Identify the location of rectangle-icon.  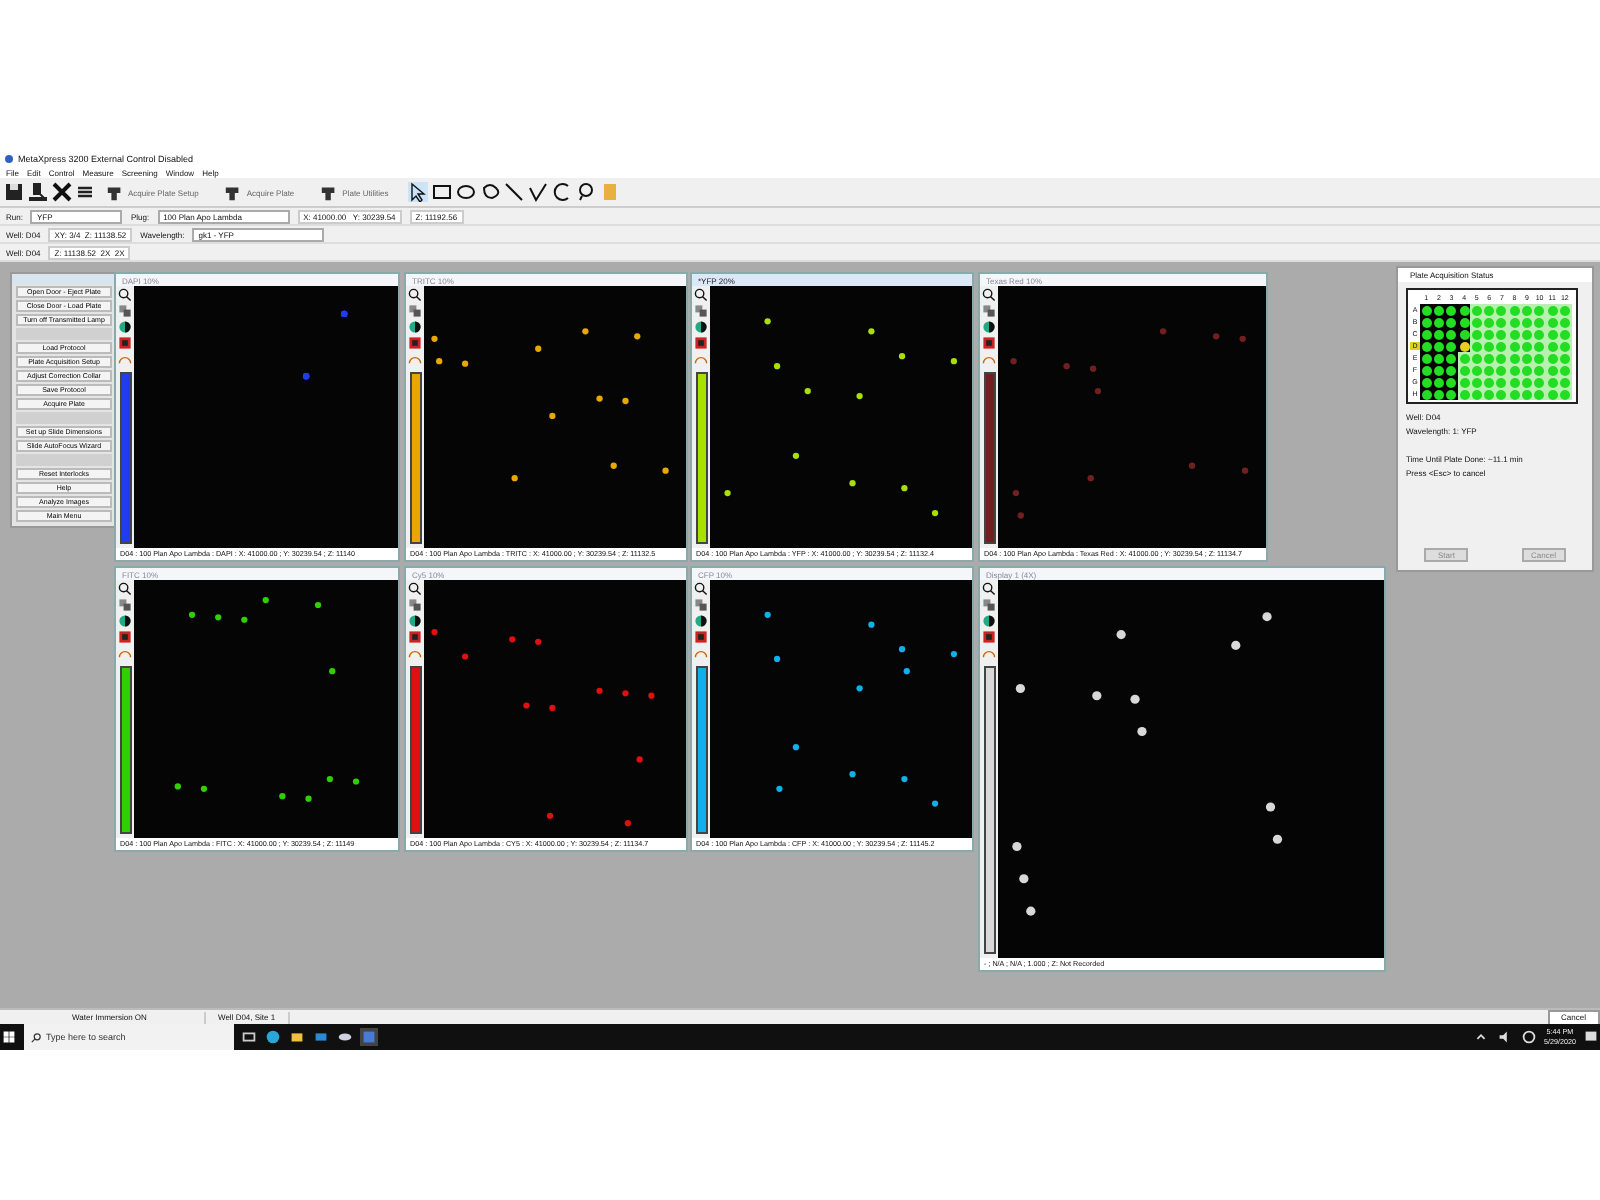
(442, 192).